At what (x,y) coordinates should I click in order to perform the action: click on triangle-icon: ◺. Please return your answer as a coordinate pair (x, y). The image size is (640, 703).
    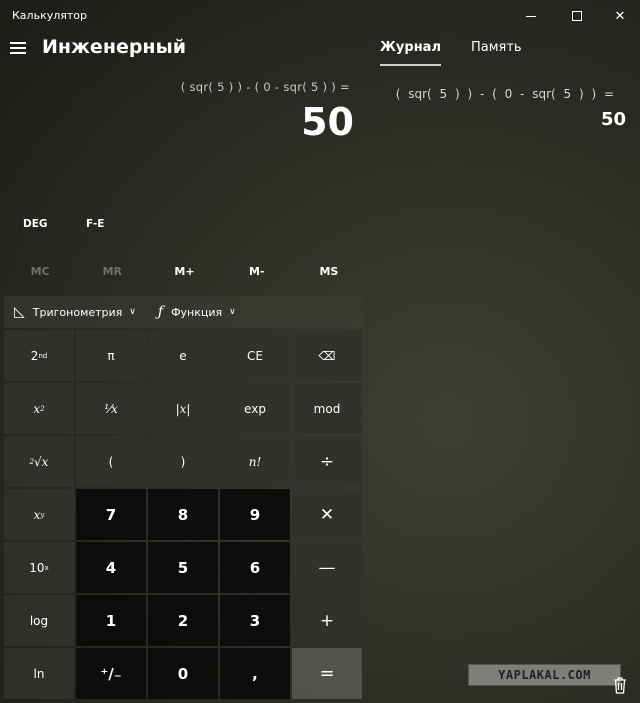
    Looking at the image, I should click on (19, 312).